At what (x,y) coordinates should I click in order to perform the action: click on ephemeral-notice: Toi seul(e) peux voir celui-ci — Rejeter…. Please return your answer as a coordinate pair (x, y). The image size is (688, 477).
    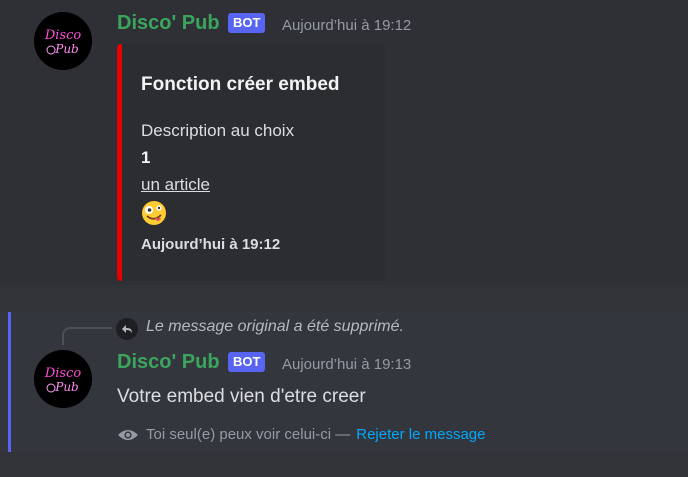
    Looking at the image, I should click on (301, 434).